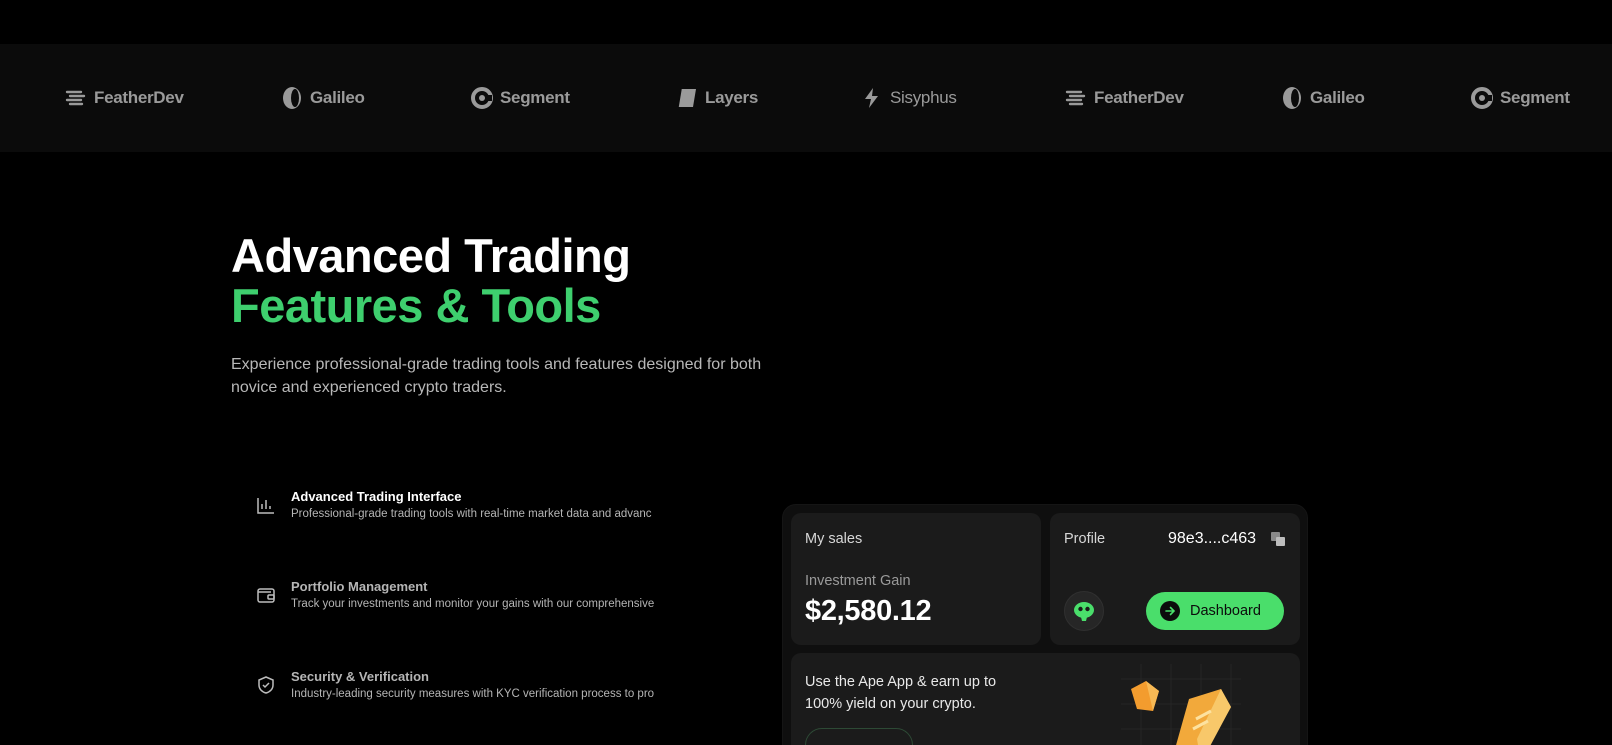 Image resolution: width=1612 pixels, height=745 pixels. I want to click on logo-sisyphus: Sisyphus, so click(908, 98).